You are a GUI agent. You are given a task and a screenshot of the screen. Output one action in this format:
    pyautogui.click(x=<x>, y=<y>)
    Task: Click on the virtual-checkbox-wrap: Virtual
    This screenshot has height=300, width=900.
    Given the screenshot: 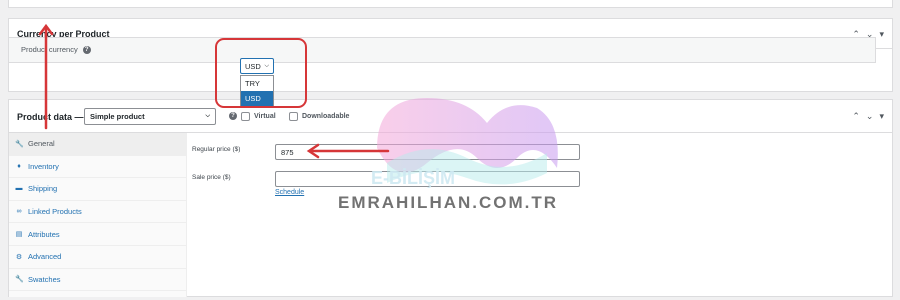 What is the action you would take?
    pyautogui.click(x=258, y=116)
    